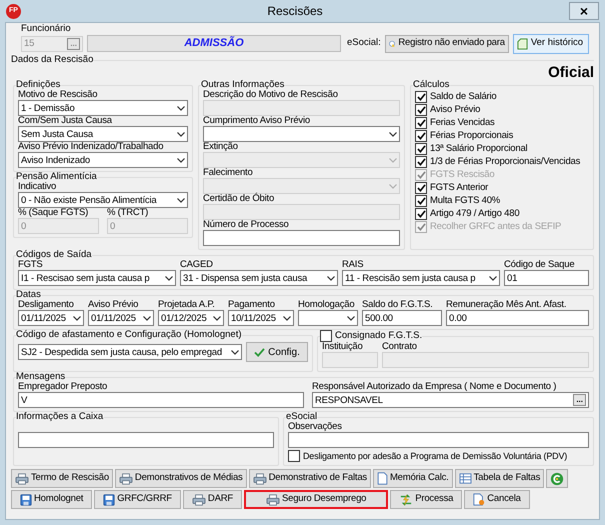  I want to click on toolbar-button: DARF, so click(212, 499).